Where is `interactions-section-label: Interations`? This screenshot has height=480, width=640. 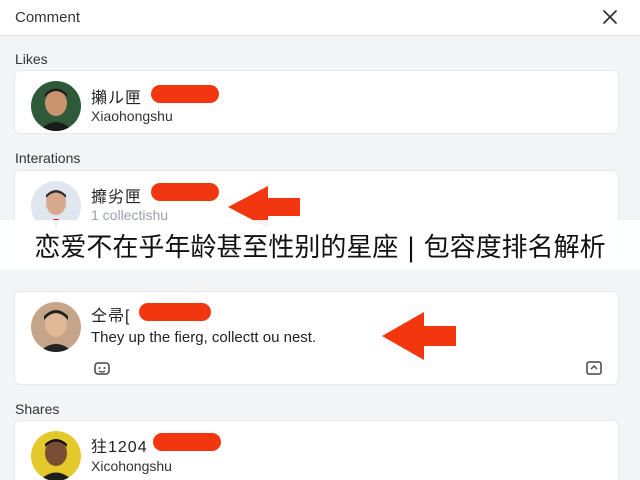
interactions-section-label: Interations is located at coordinates (48, 158).